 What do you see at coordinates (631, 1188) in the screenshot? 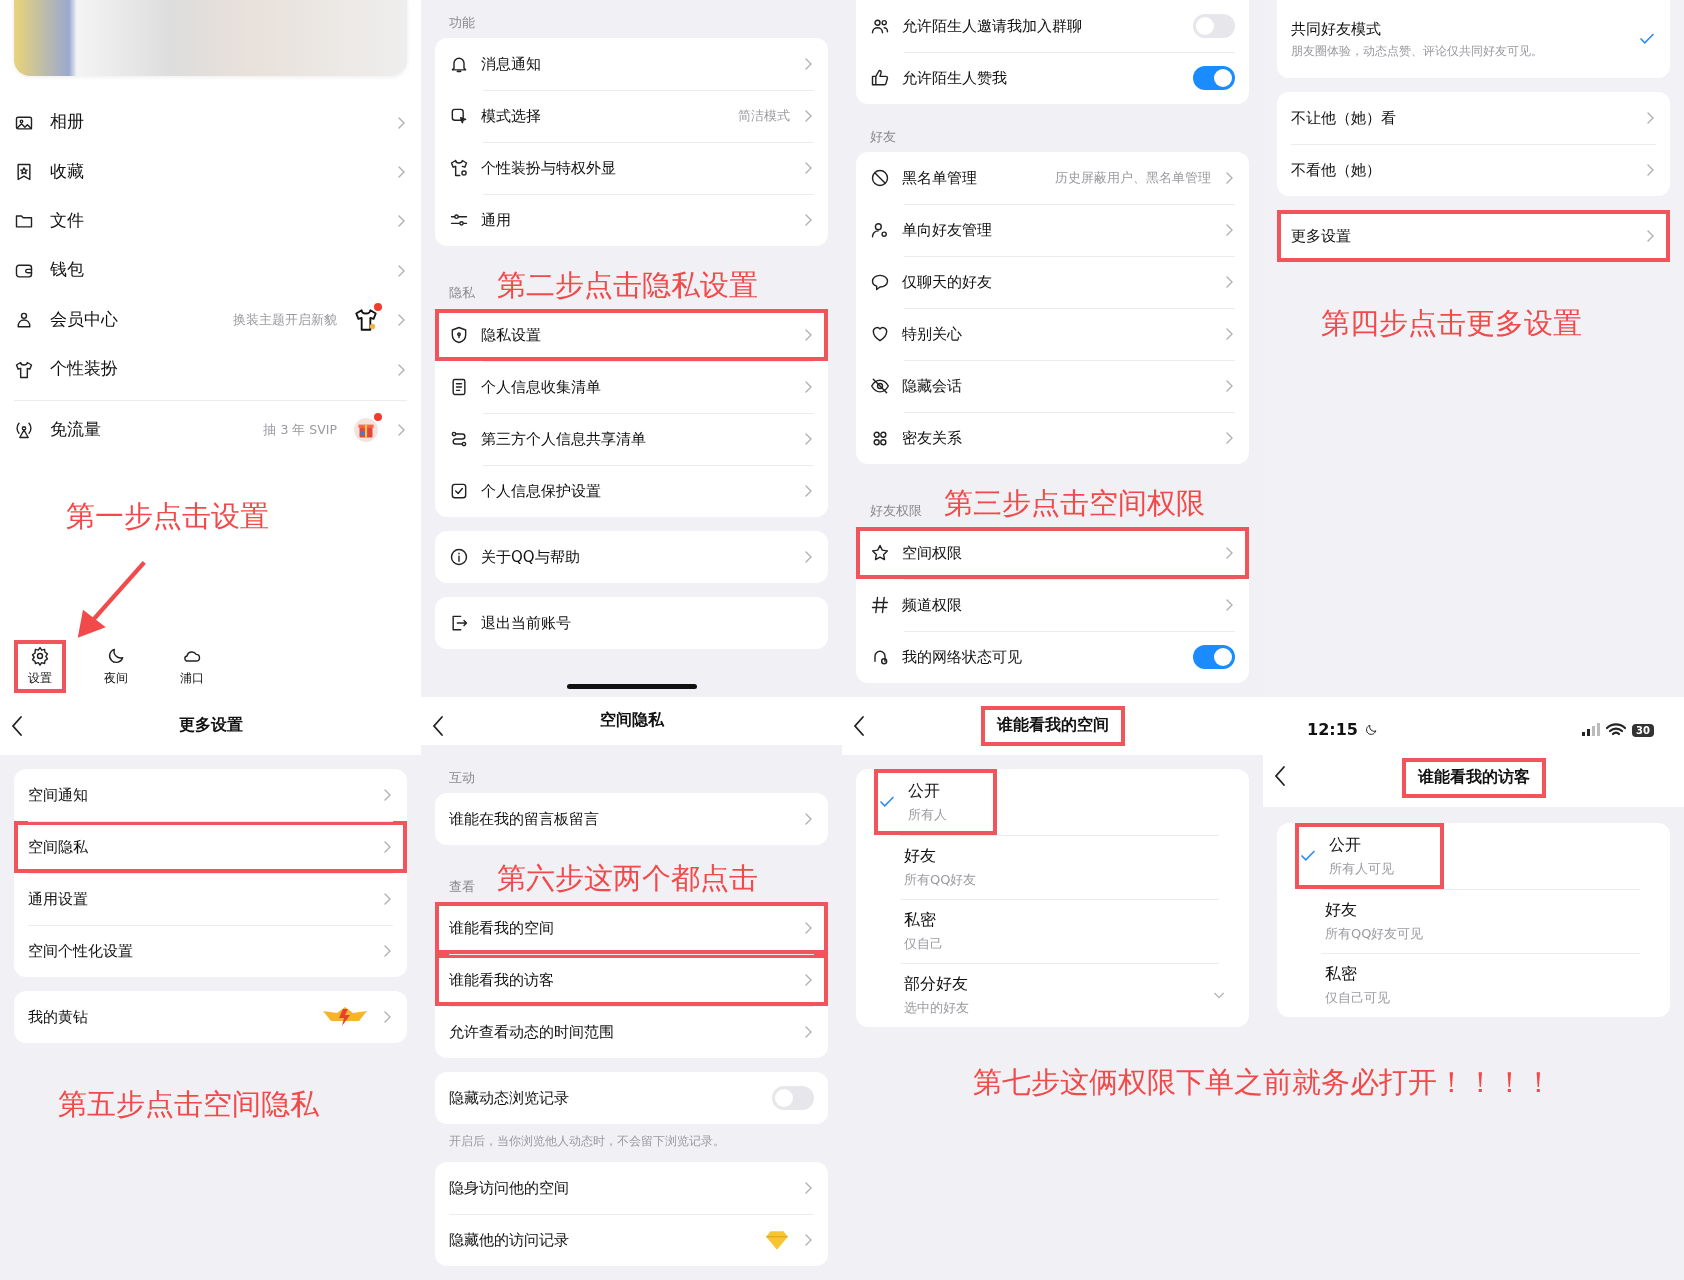
I see `settings-row: 隐身访问他的空间` at bounding box center [631, 1188].